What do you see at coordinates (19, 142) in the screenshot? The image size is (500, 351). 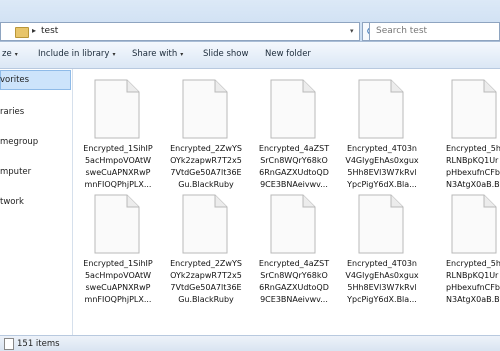 I see `nav-item-homegroup: megroup` at bounding box center [19, 142].